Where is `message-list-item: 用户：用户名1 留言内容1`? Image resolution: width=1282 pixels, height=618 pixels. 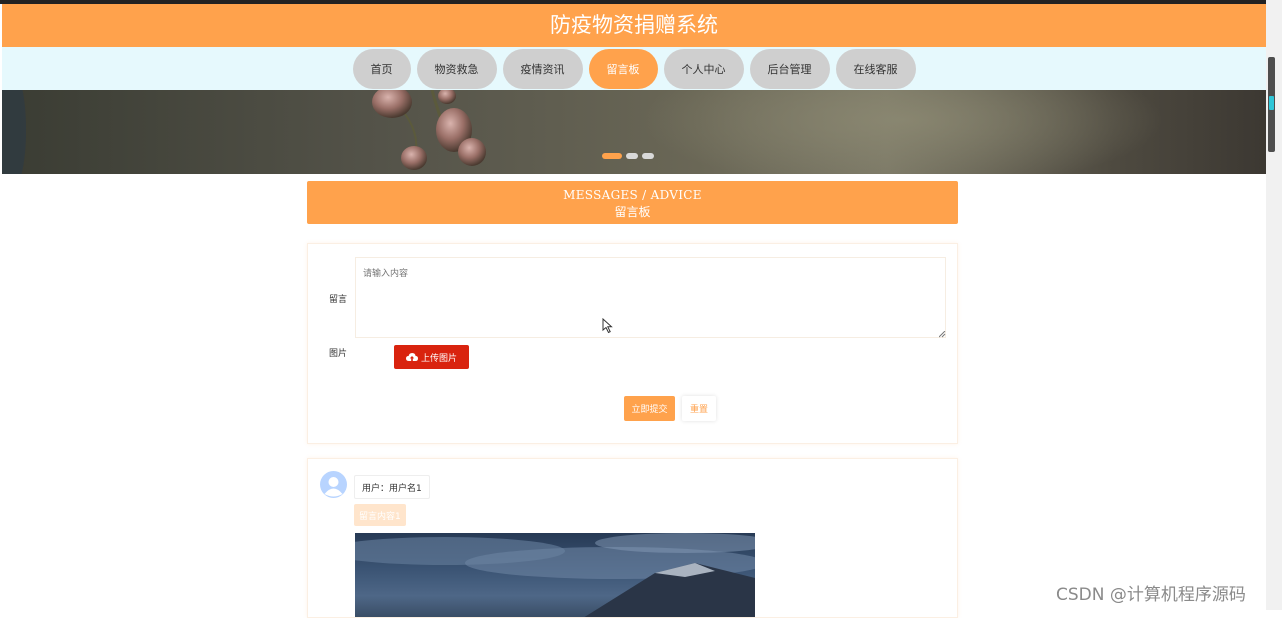 message-list-item: 用户：用户名1 留言内容1 is located at coordinates (632, 538).